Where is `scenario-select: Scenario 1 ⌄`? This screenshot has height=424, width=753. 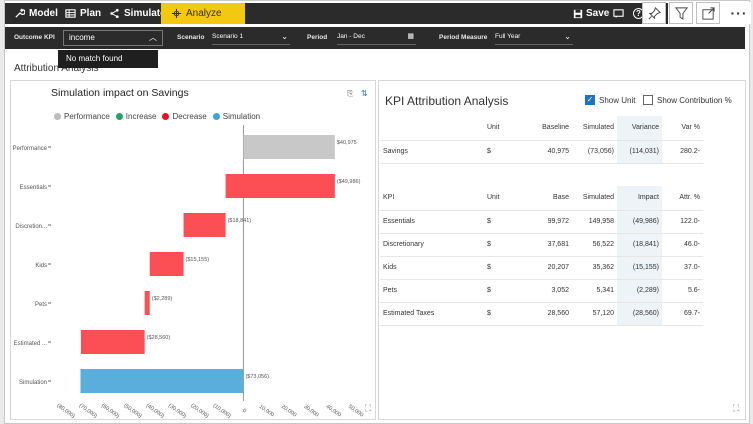 scenario-select: Scenario 1 ⌄ is located at coordinates (251, 38).